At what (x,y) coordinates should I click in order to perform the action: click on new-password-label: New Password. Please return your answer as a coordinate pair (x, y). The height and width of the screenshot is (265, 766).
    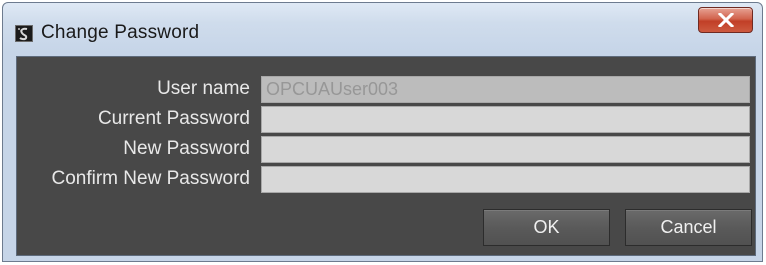
    Looking at the image, I should click on (186, 148).